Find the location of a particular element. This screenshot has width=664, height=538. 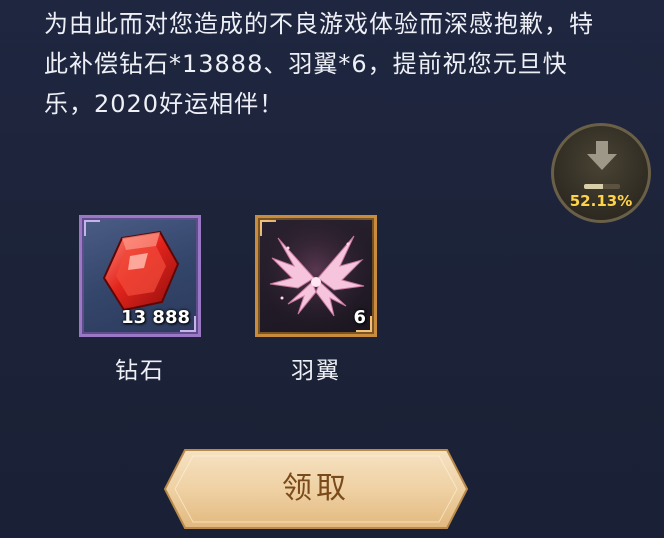

download-progress-fill is located at coordinates (593, 186).